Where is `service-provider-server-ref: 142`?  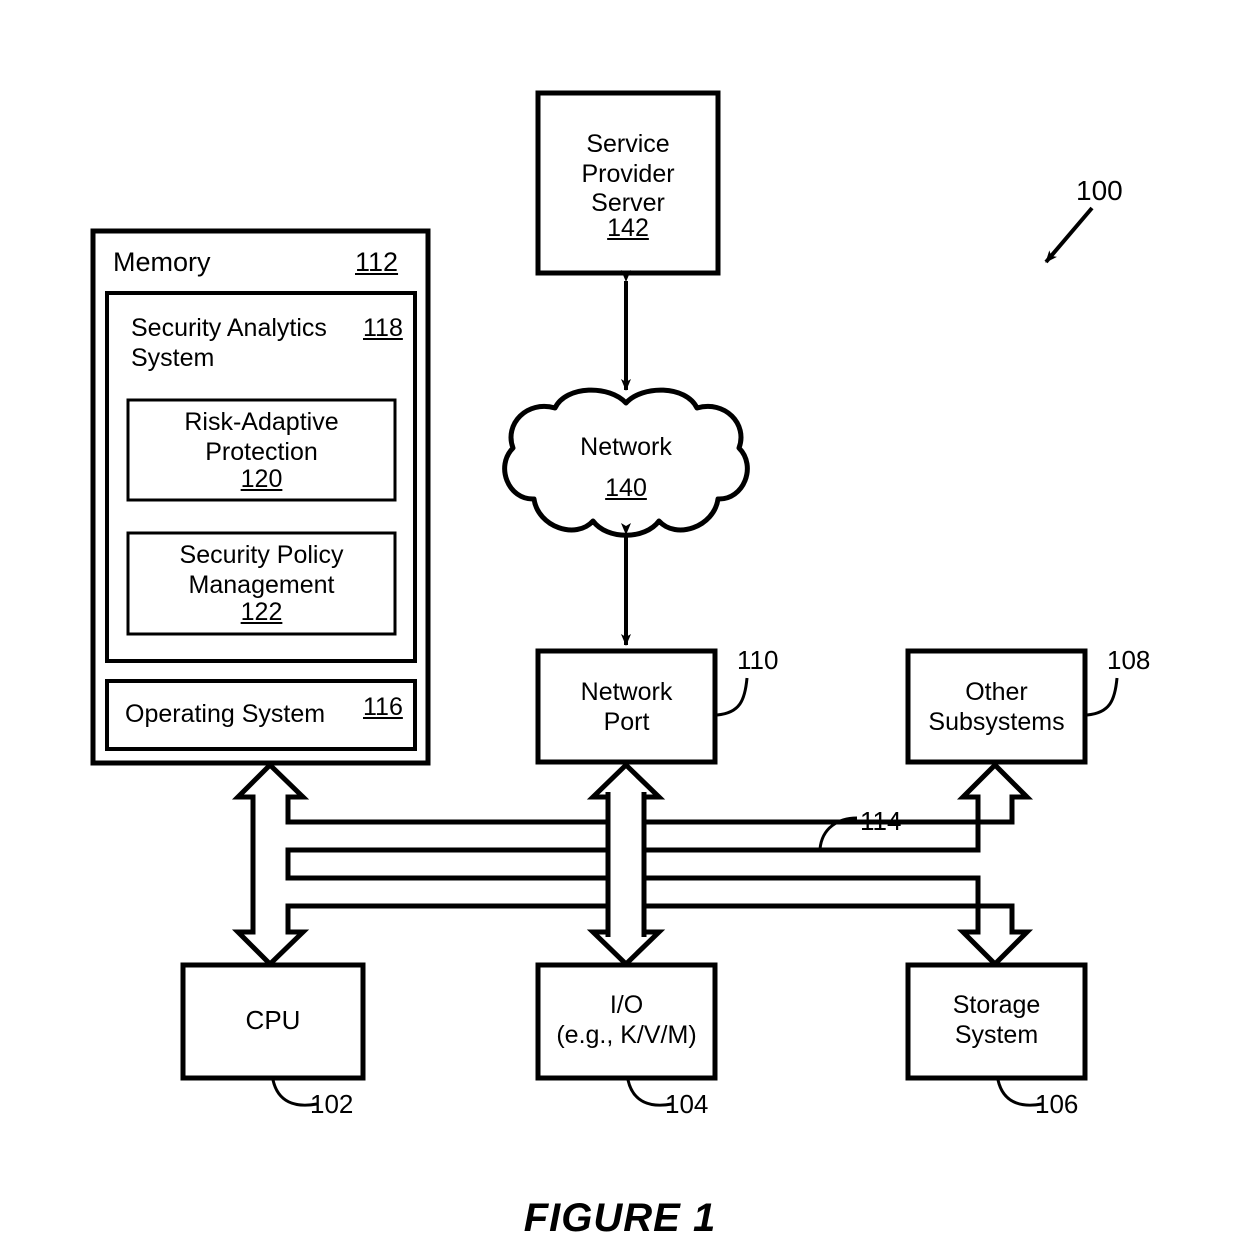
service-provider-server-ref: 142 is located at coordinates (628, 228).